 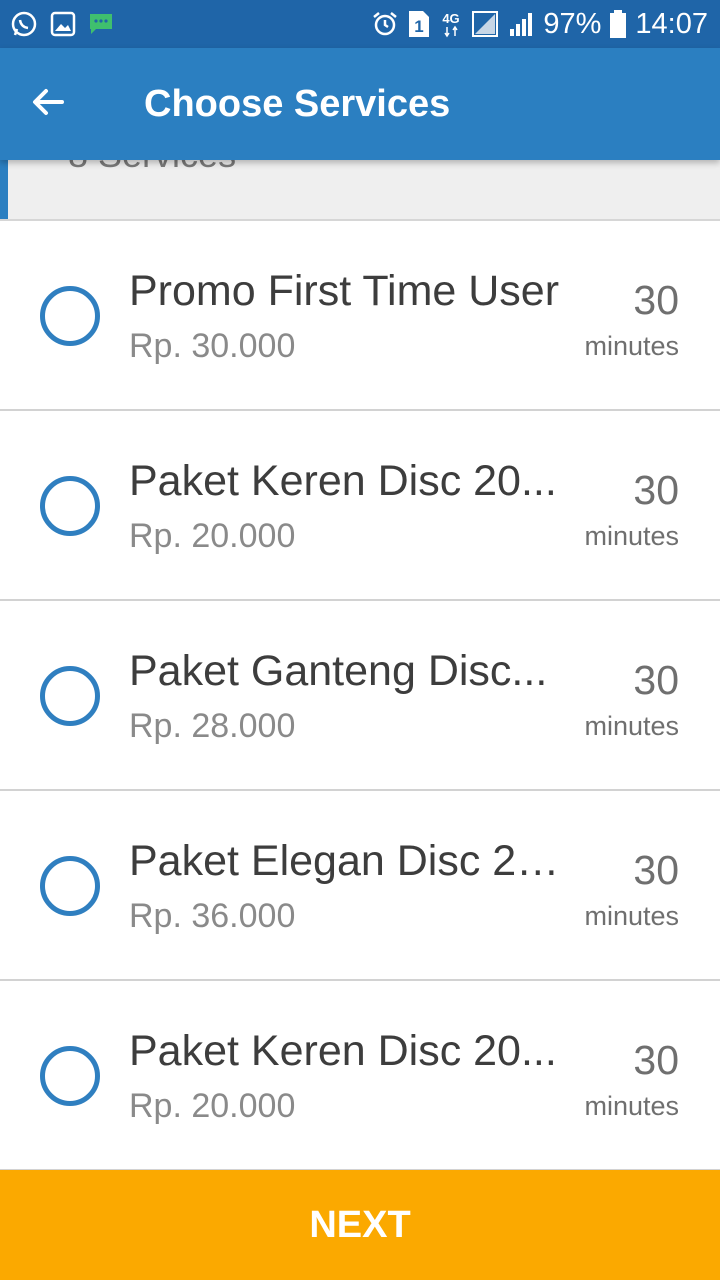 What do you see at coordinates (385, 24) in the screenshot?
I see `alarm-icon` at bounding box center [385, 24].